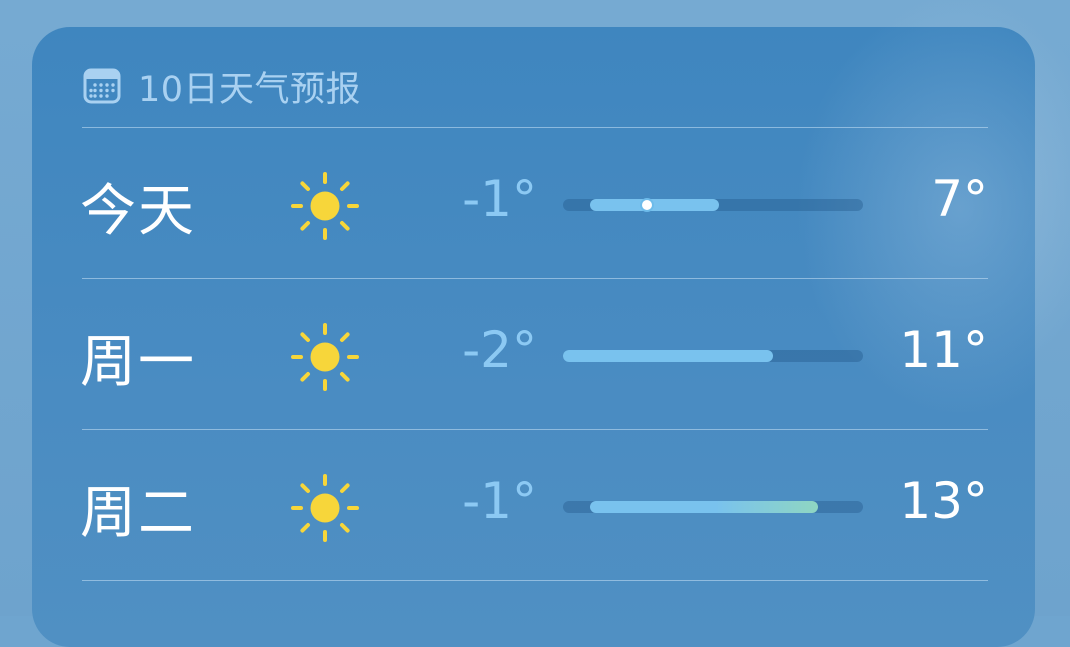 This screenshot has height=647, width=1070. I want to click on forecast-title: 10日天气预报, so click(250, 89).